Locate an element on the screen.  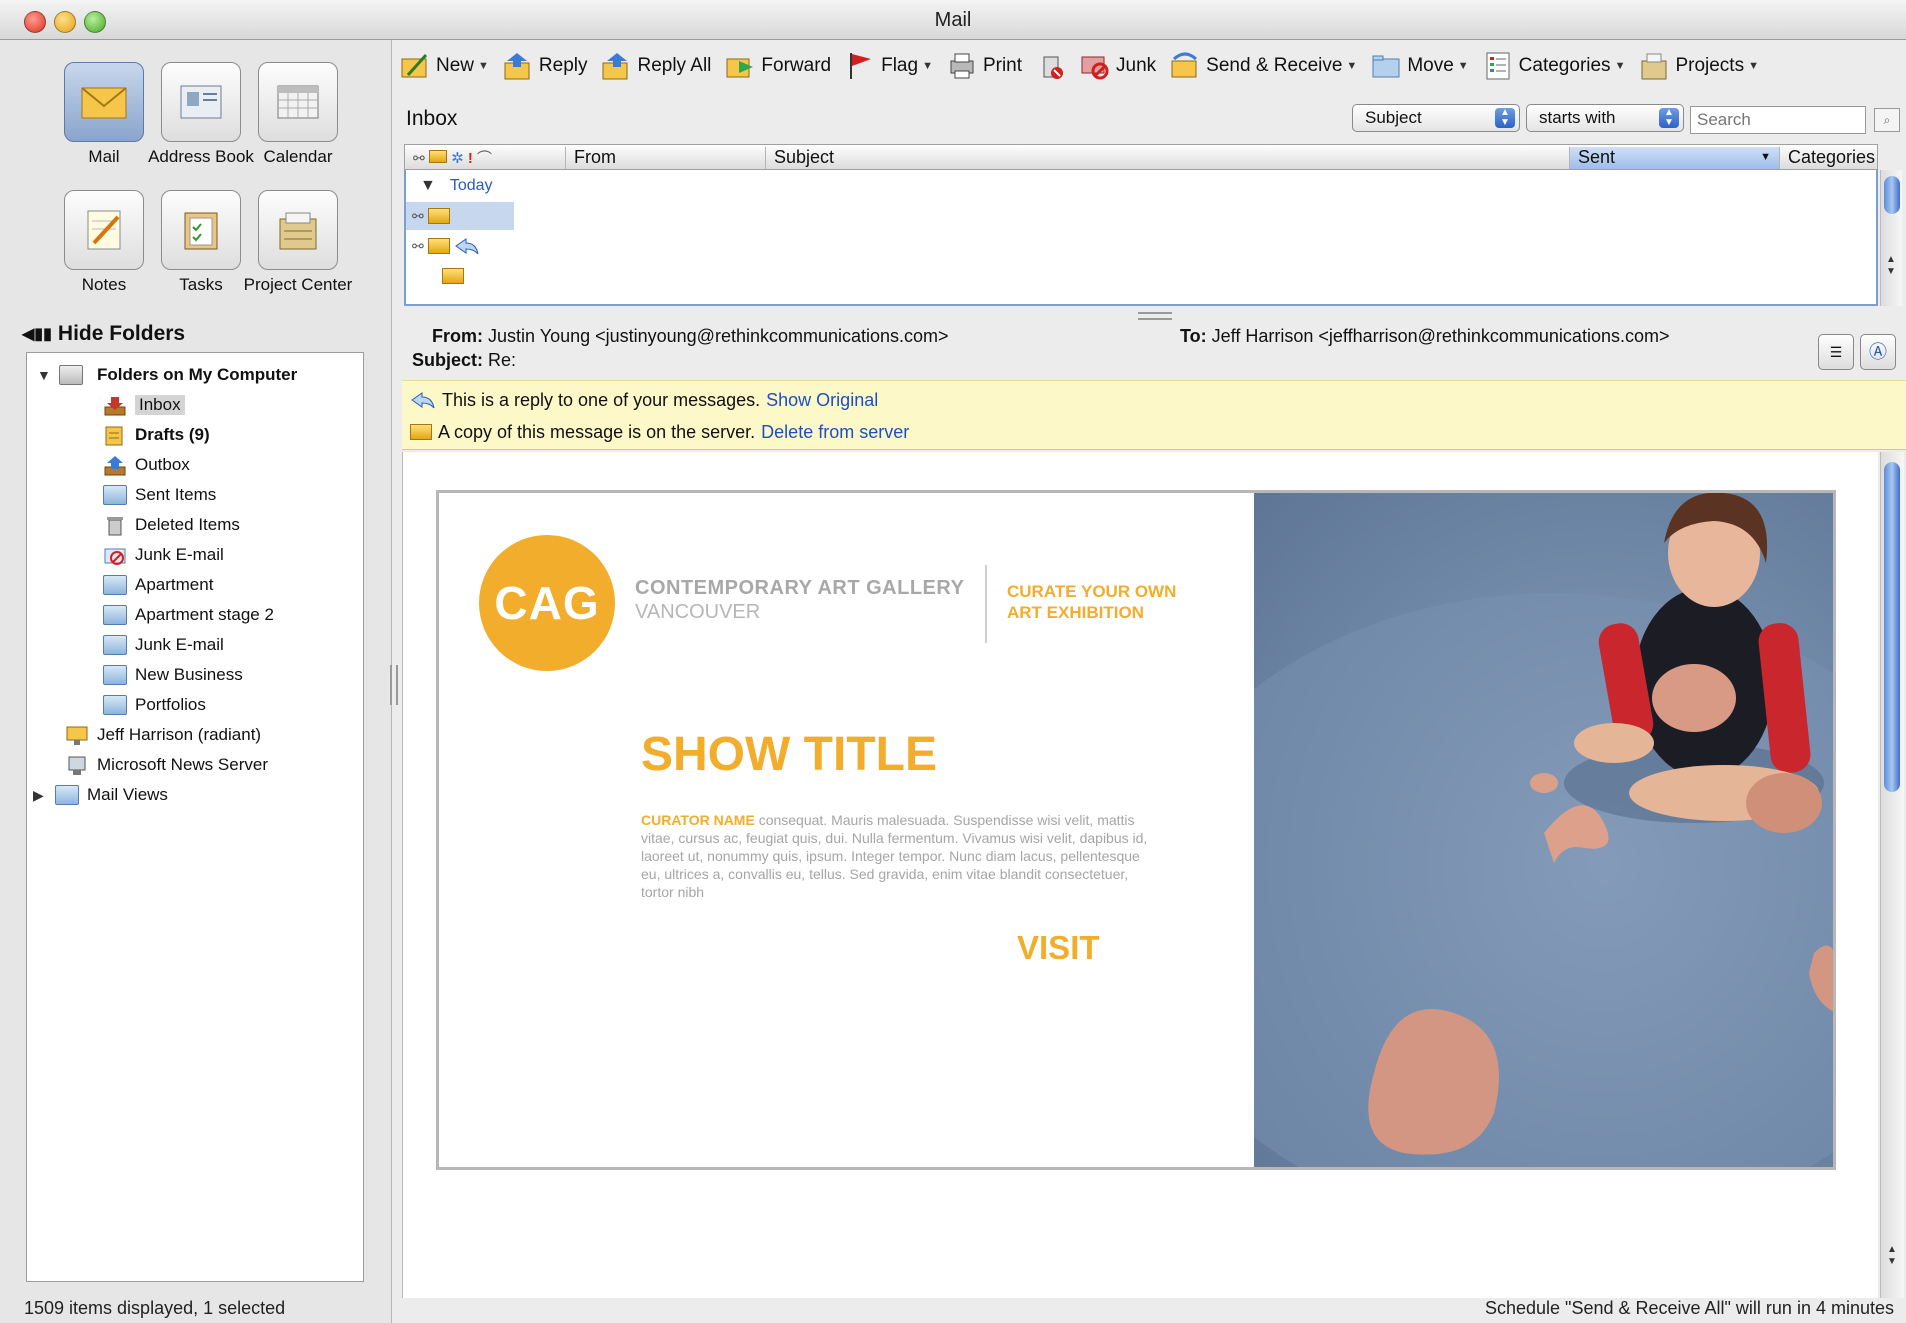
flag-button: Flag ▼ is located at coordinates (889, 66).